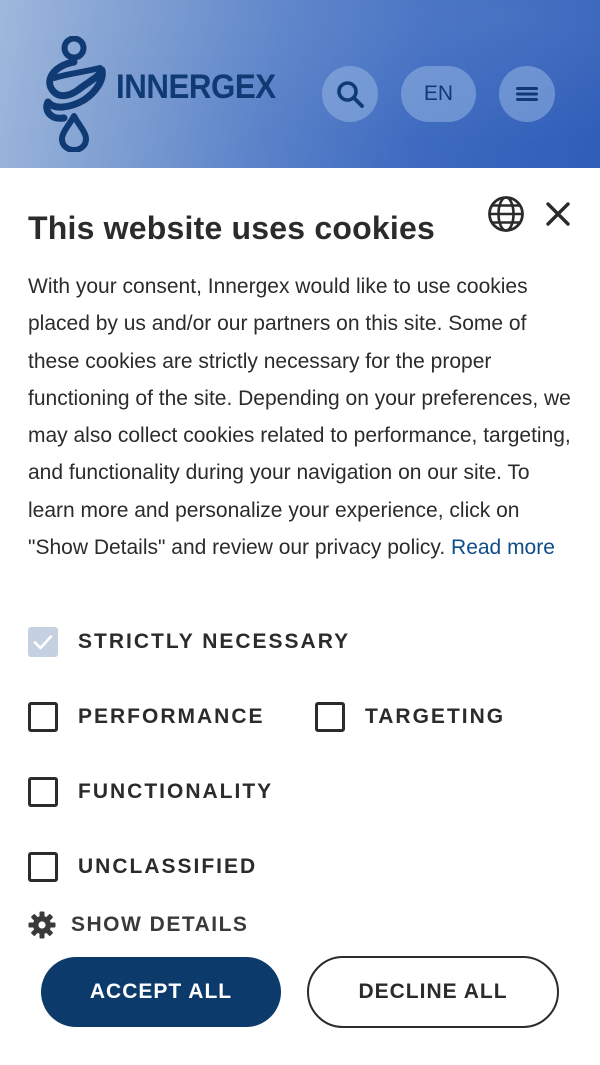 This screenshot has height=1065, width=600. Describe the element at coordinates (433, 992) in the screenshot. I see `decline-all-button: DECLINE ALL` at that location.